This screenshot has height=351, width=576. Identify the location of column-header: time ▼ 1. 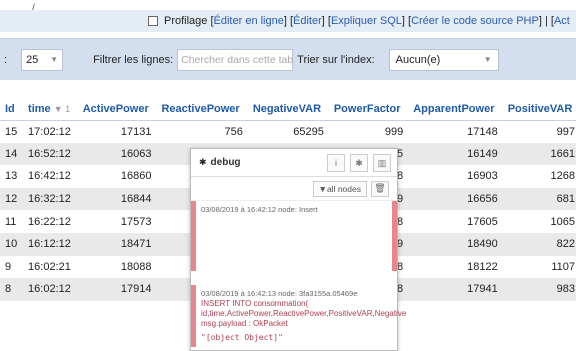
(50, 109).